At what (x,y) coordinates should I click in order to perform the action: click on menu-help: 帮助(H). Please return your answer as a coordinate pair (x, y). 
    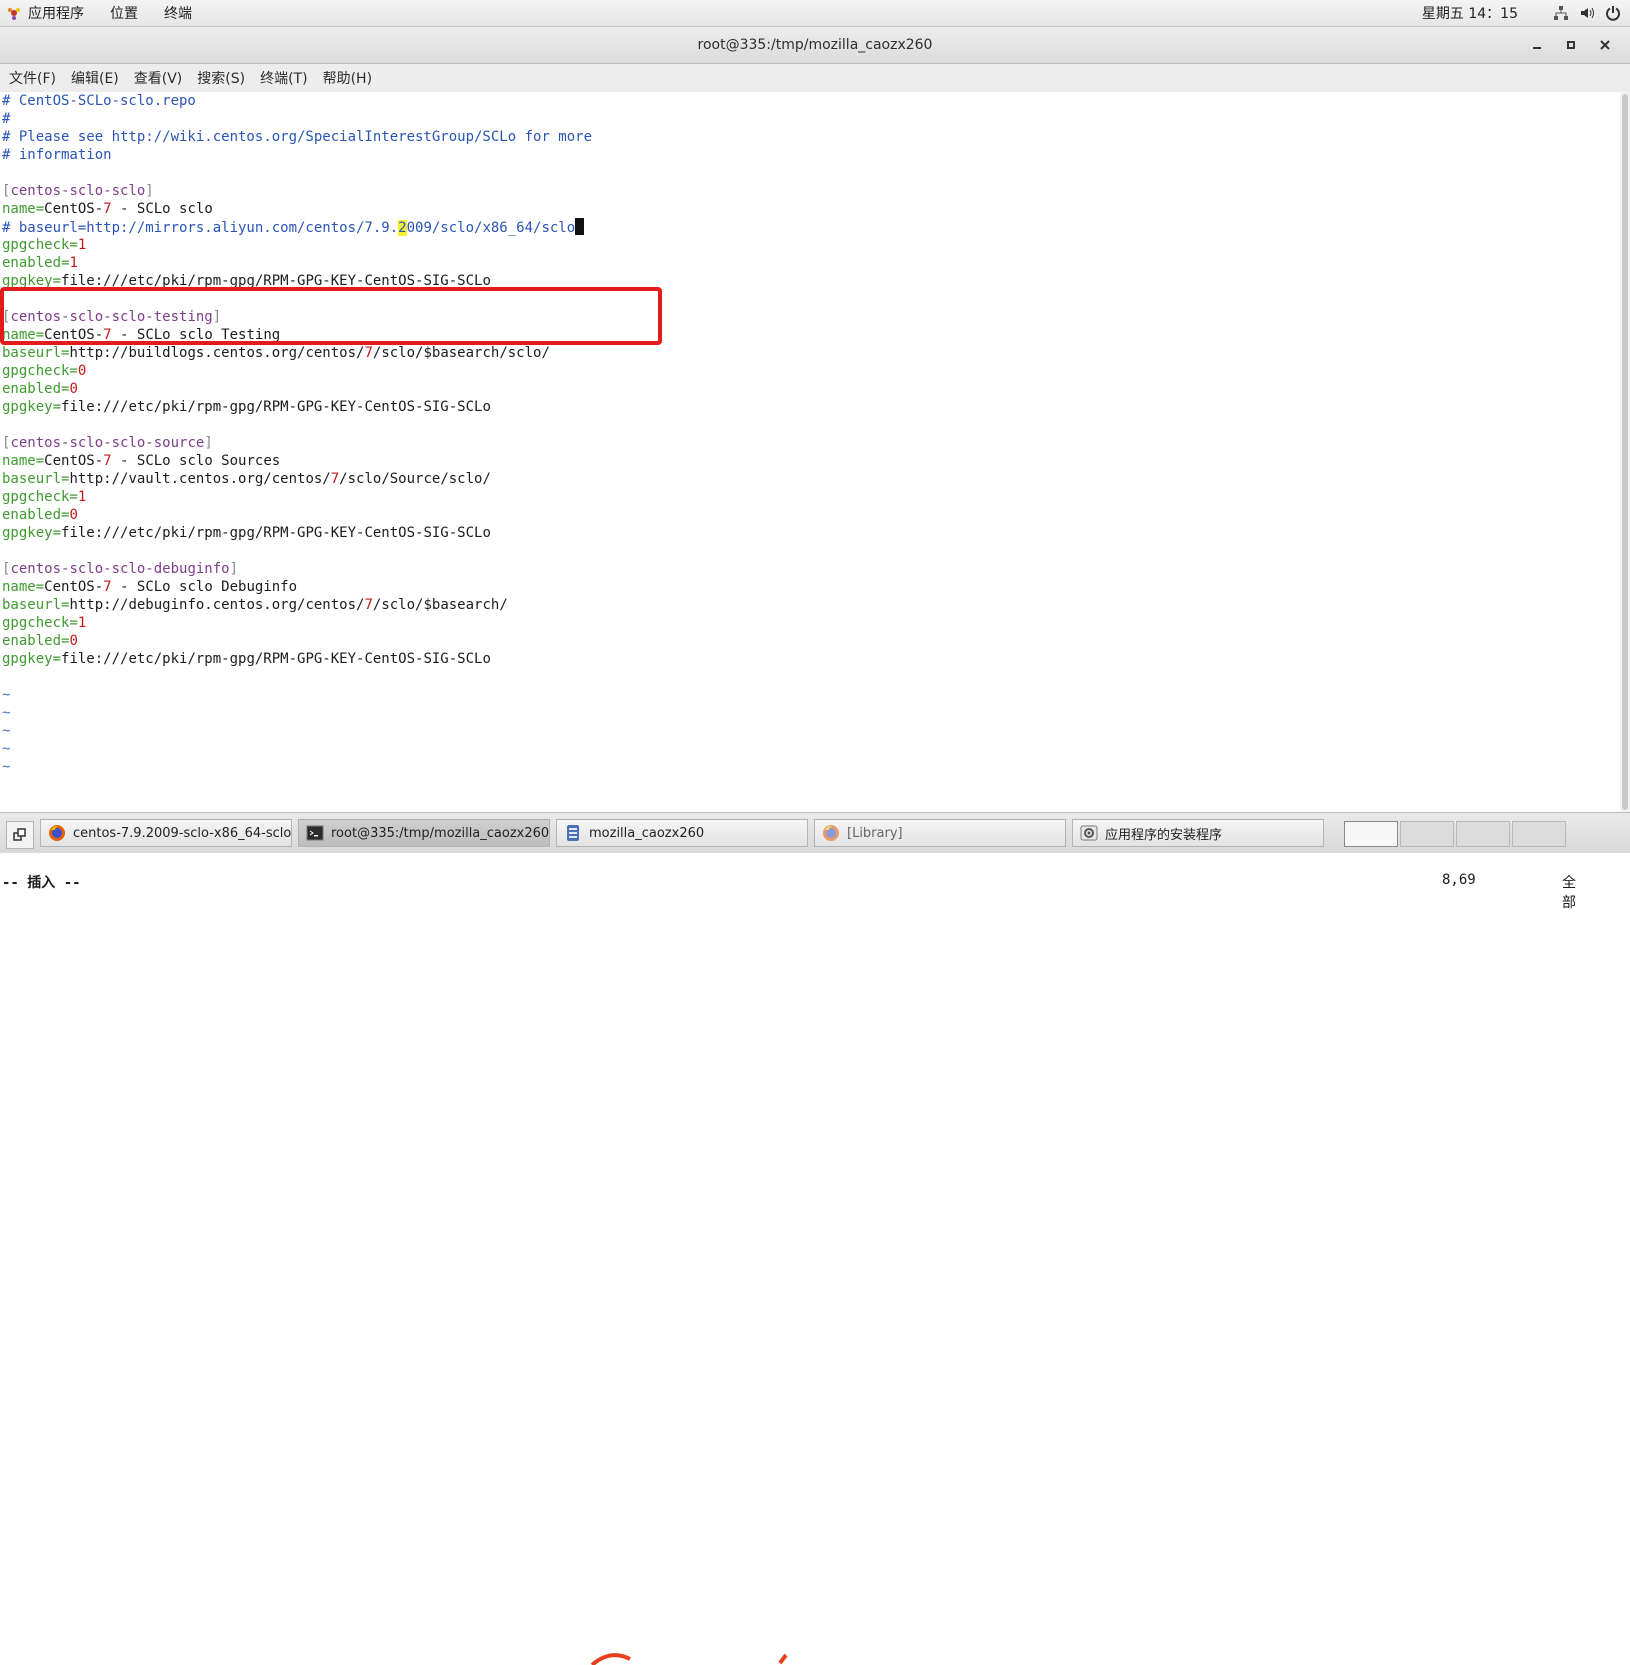
    Looking at the image, I should click on (347, 78).